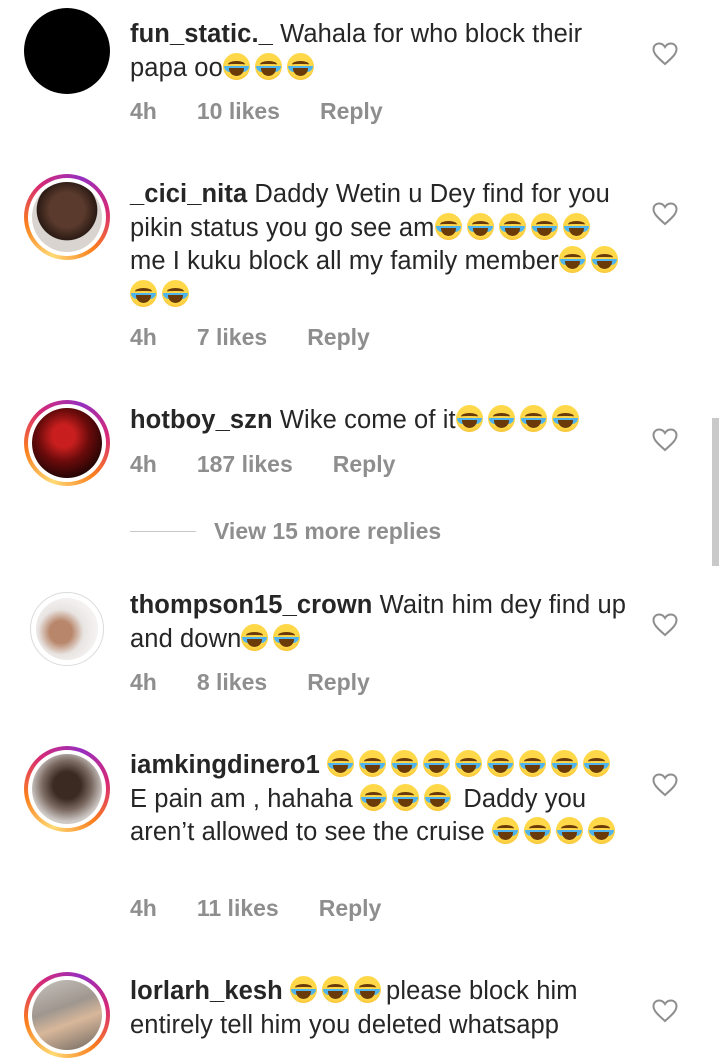 This screenshot has width=719, height=1058. What do you see at coordinates (251, 605) in the screenshot?
I see `comment-username: thompson15_crown` at bounding box center [251, 605].